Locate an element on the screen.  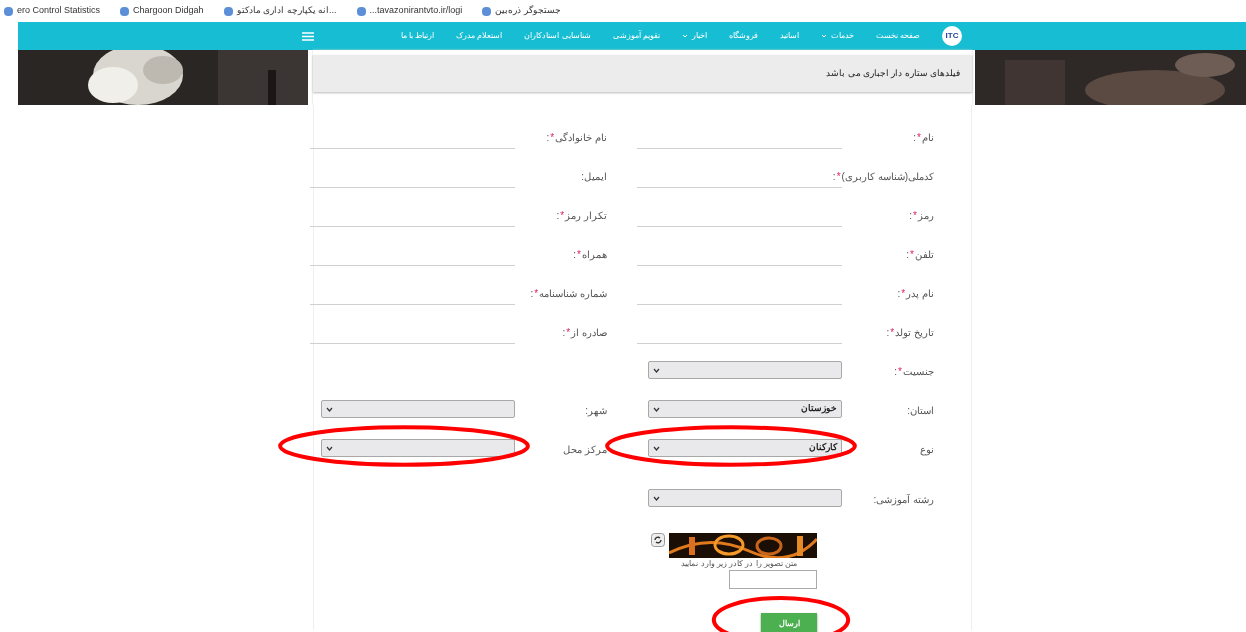
submit-button: ارسال is located at coordinates (789, 622).